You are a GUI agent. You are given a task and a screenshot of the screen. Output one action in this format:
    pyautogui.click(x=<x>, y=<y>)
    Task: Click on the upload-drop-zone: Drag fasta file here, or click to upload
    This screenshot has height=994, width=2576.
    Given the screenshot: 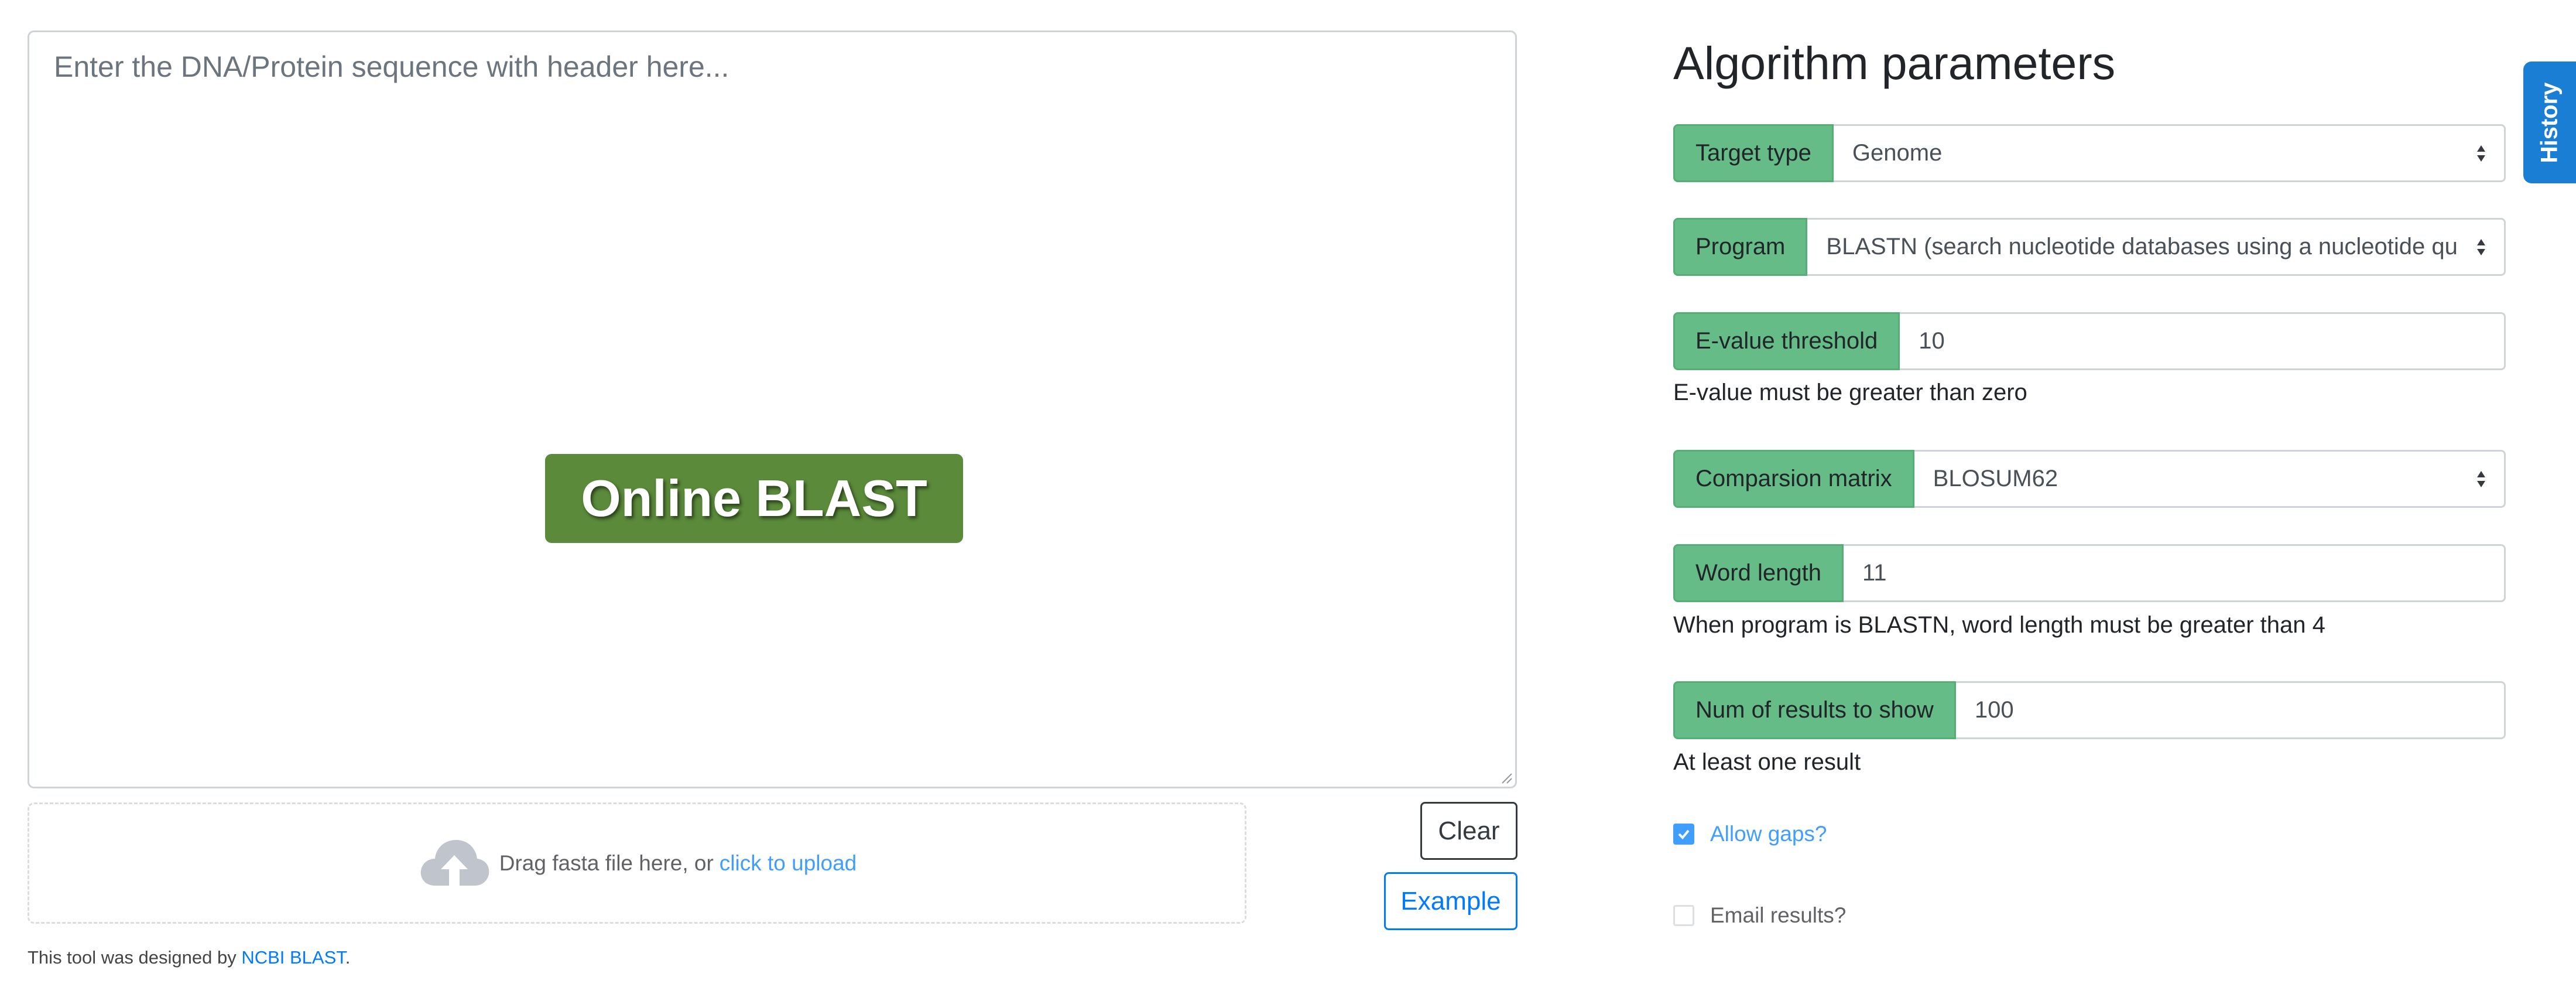 What is the action you would take?
    pyautogui.click(x=637, y=863)
    